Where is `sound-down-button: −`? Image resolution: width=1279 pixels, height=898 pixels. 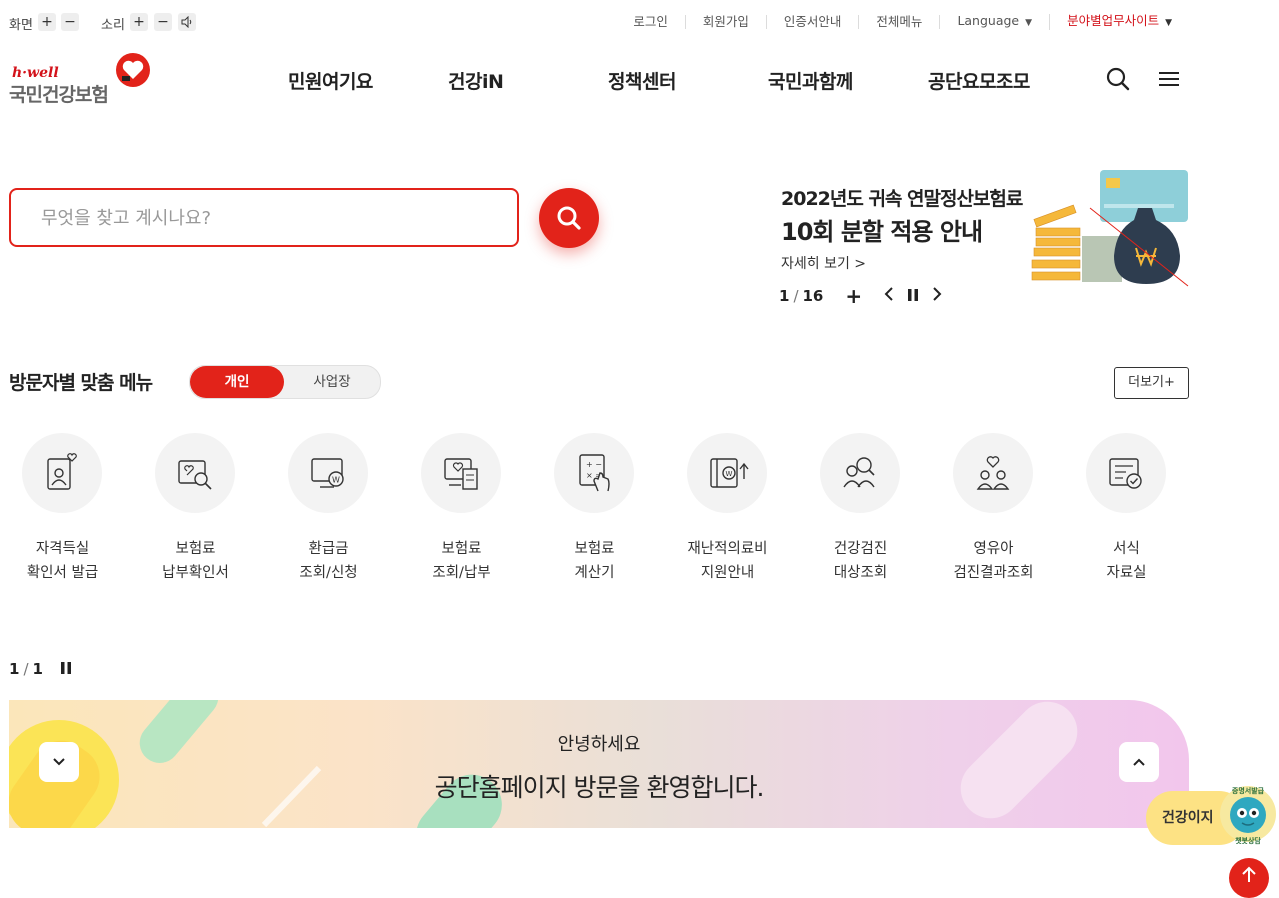 sound-down-button: − is located at coordinates (163, 22).